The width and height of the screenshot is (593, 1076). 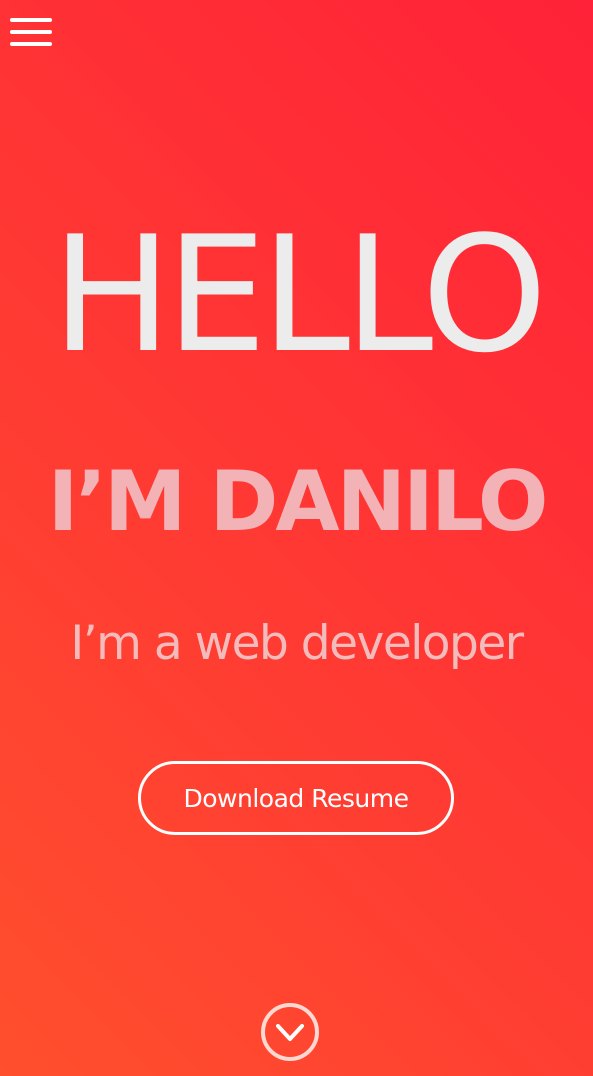 What do you see at coordinates (299, 294) in the screenshot?
I see `hero-greeting: HELLO` at bounding box center [299, 294].